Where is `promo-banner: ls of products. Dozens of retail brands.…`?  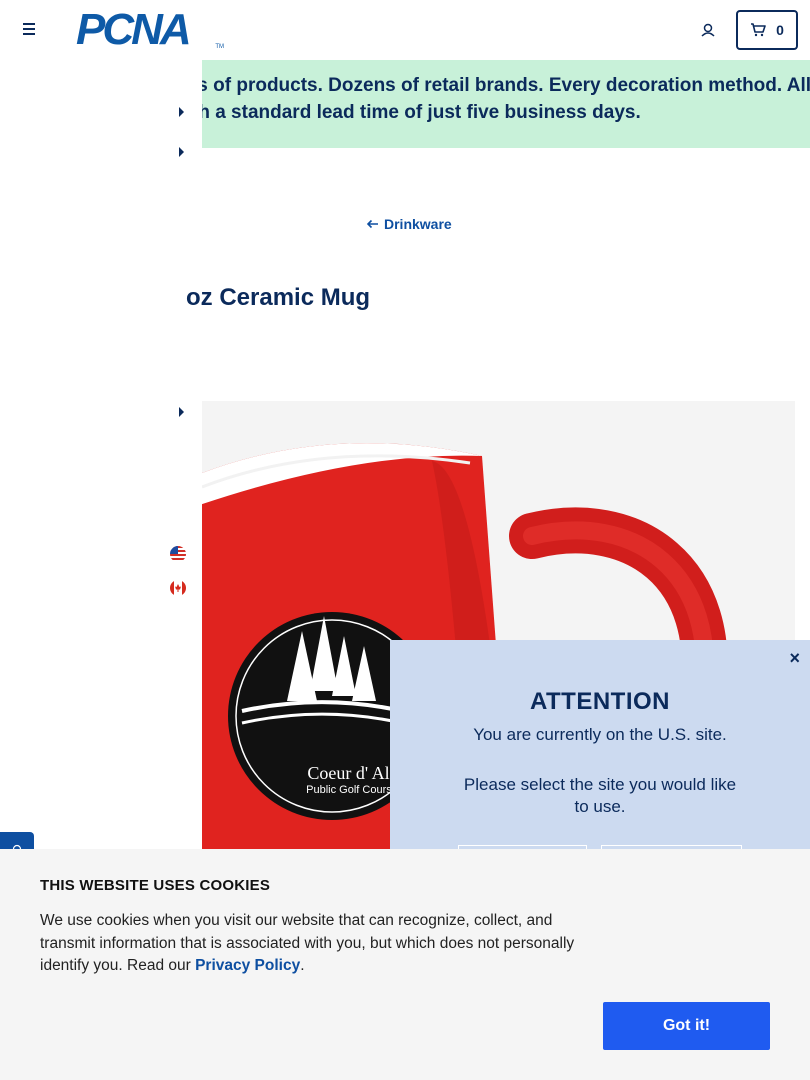 promo-banner: ls of products. Dozens of retail brands.… is located at coordinates (506, 104).